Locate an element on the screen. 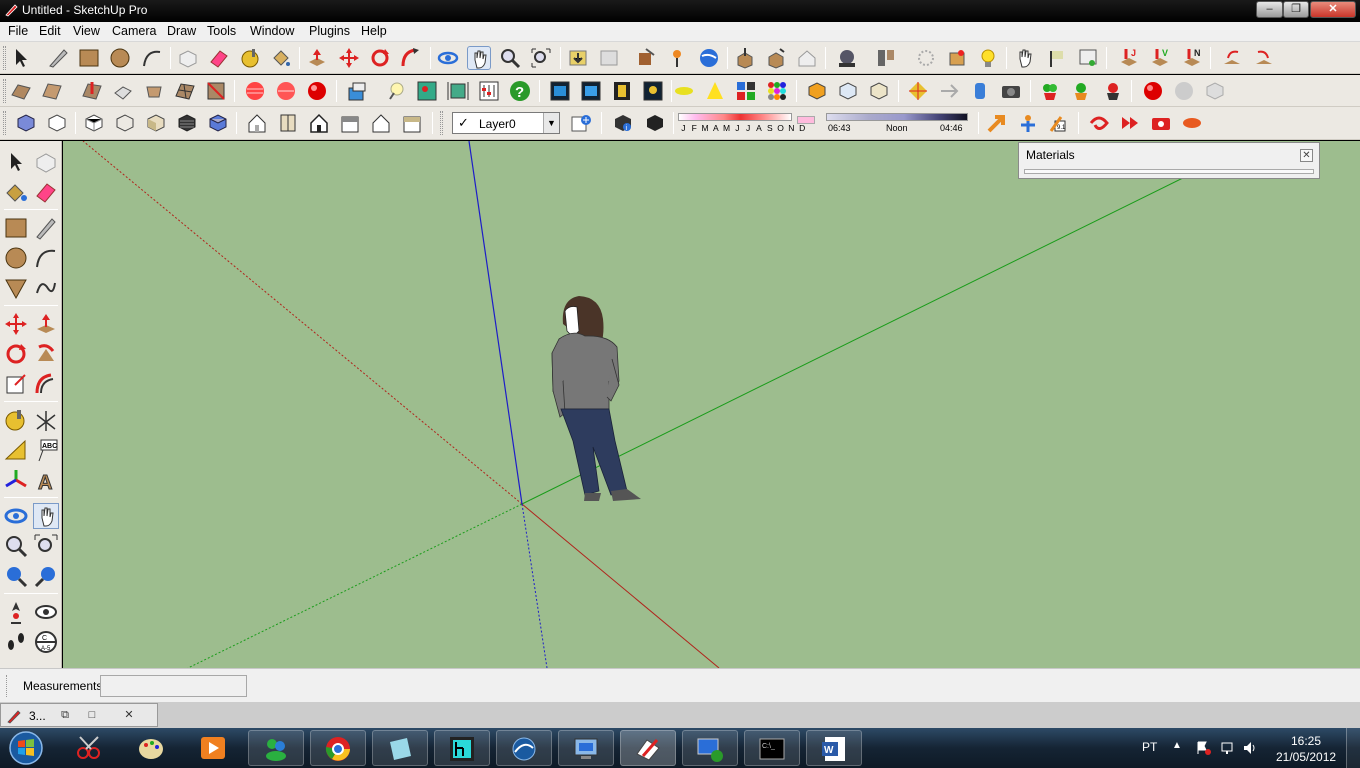 This screenshot has width=1360, height=768. wireframe-button is located at coordinates (125, 123).